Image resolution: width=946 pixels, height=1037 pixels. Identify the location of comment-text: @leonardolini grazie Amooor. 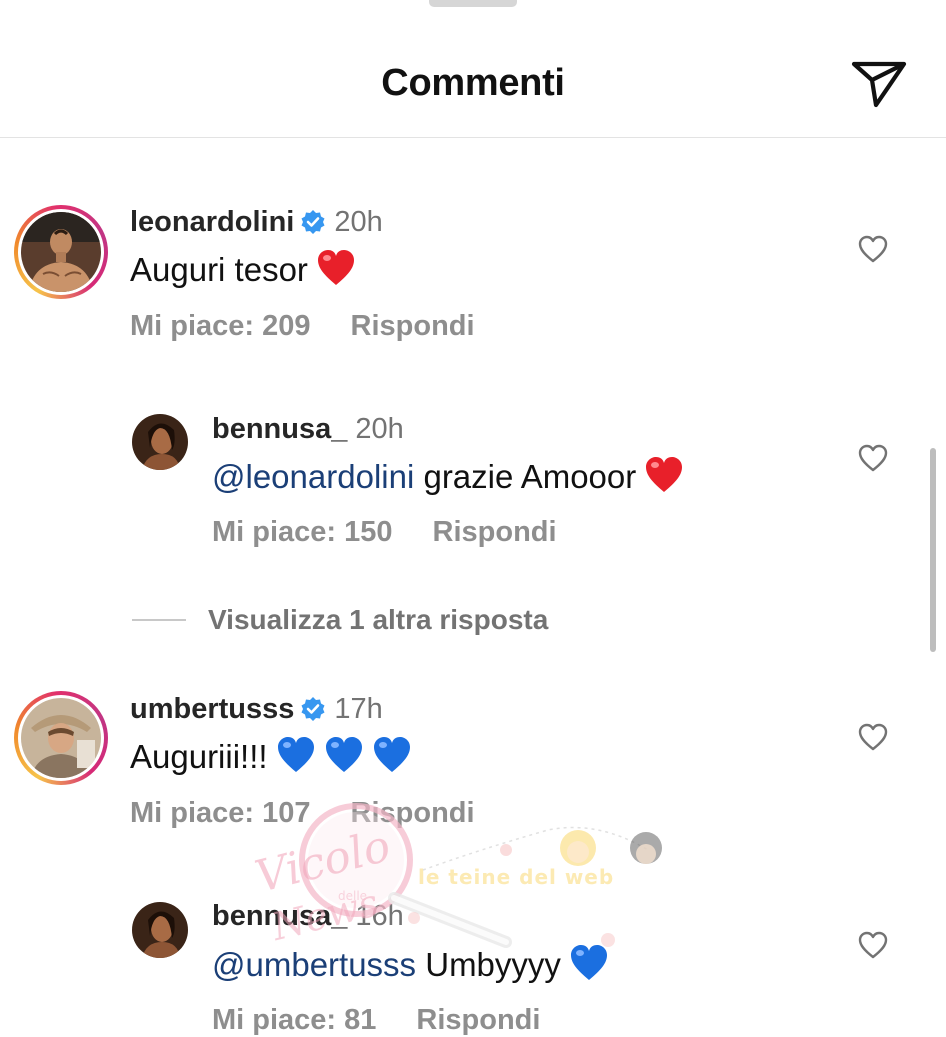
(448, 476).